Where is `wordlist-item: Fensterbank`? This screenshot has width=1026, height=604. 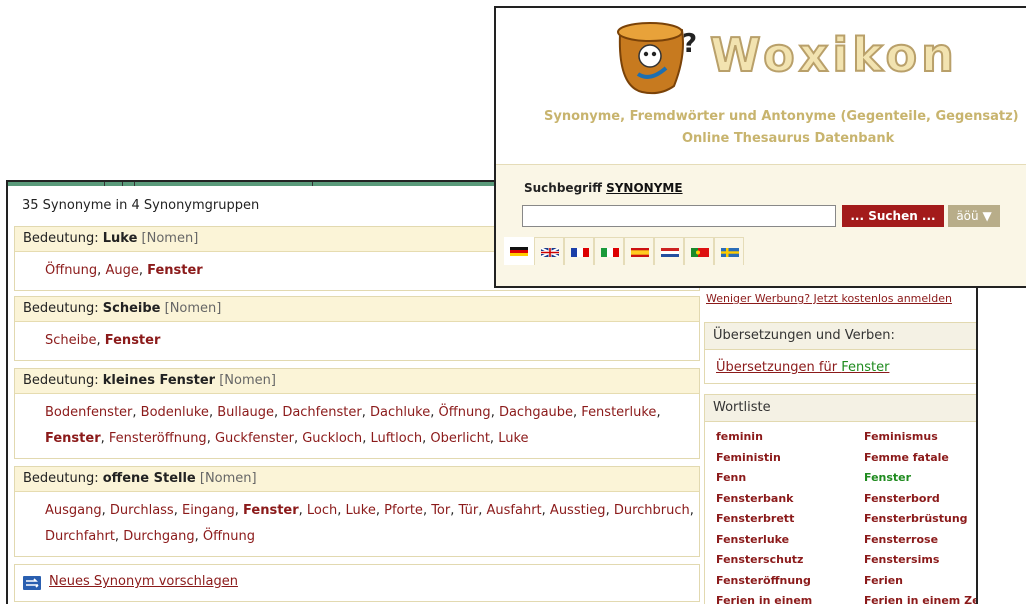 wordlist-item: Fensterbank is located at coordinates (755, 498).